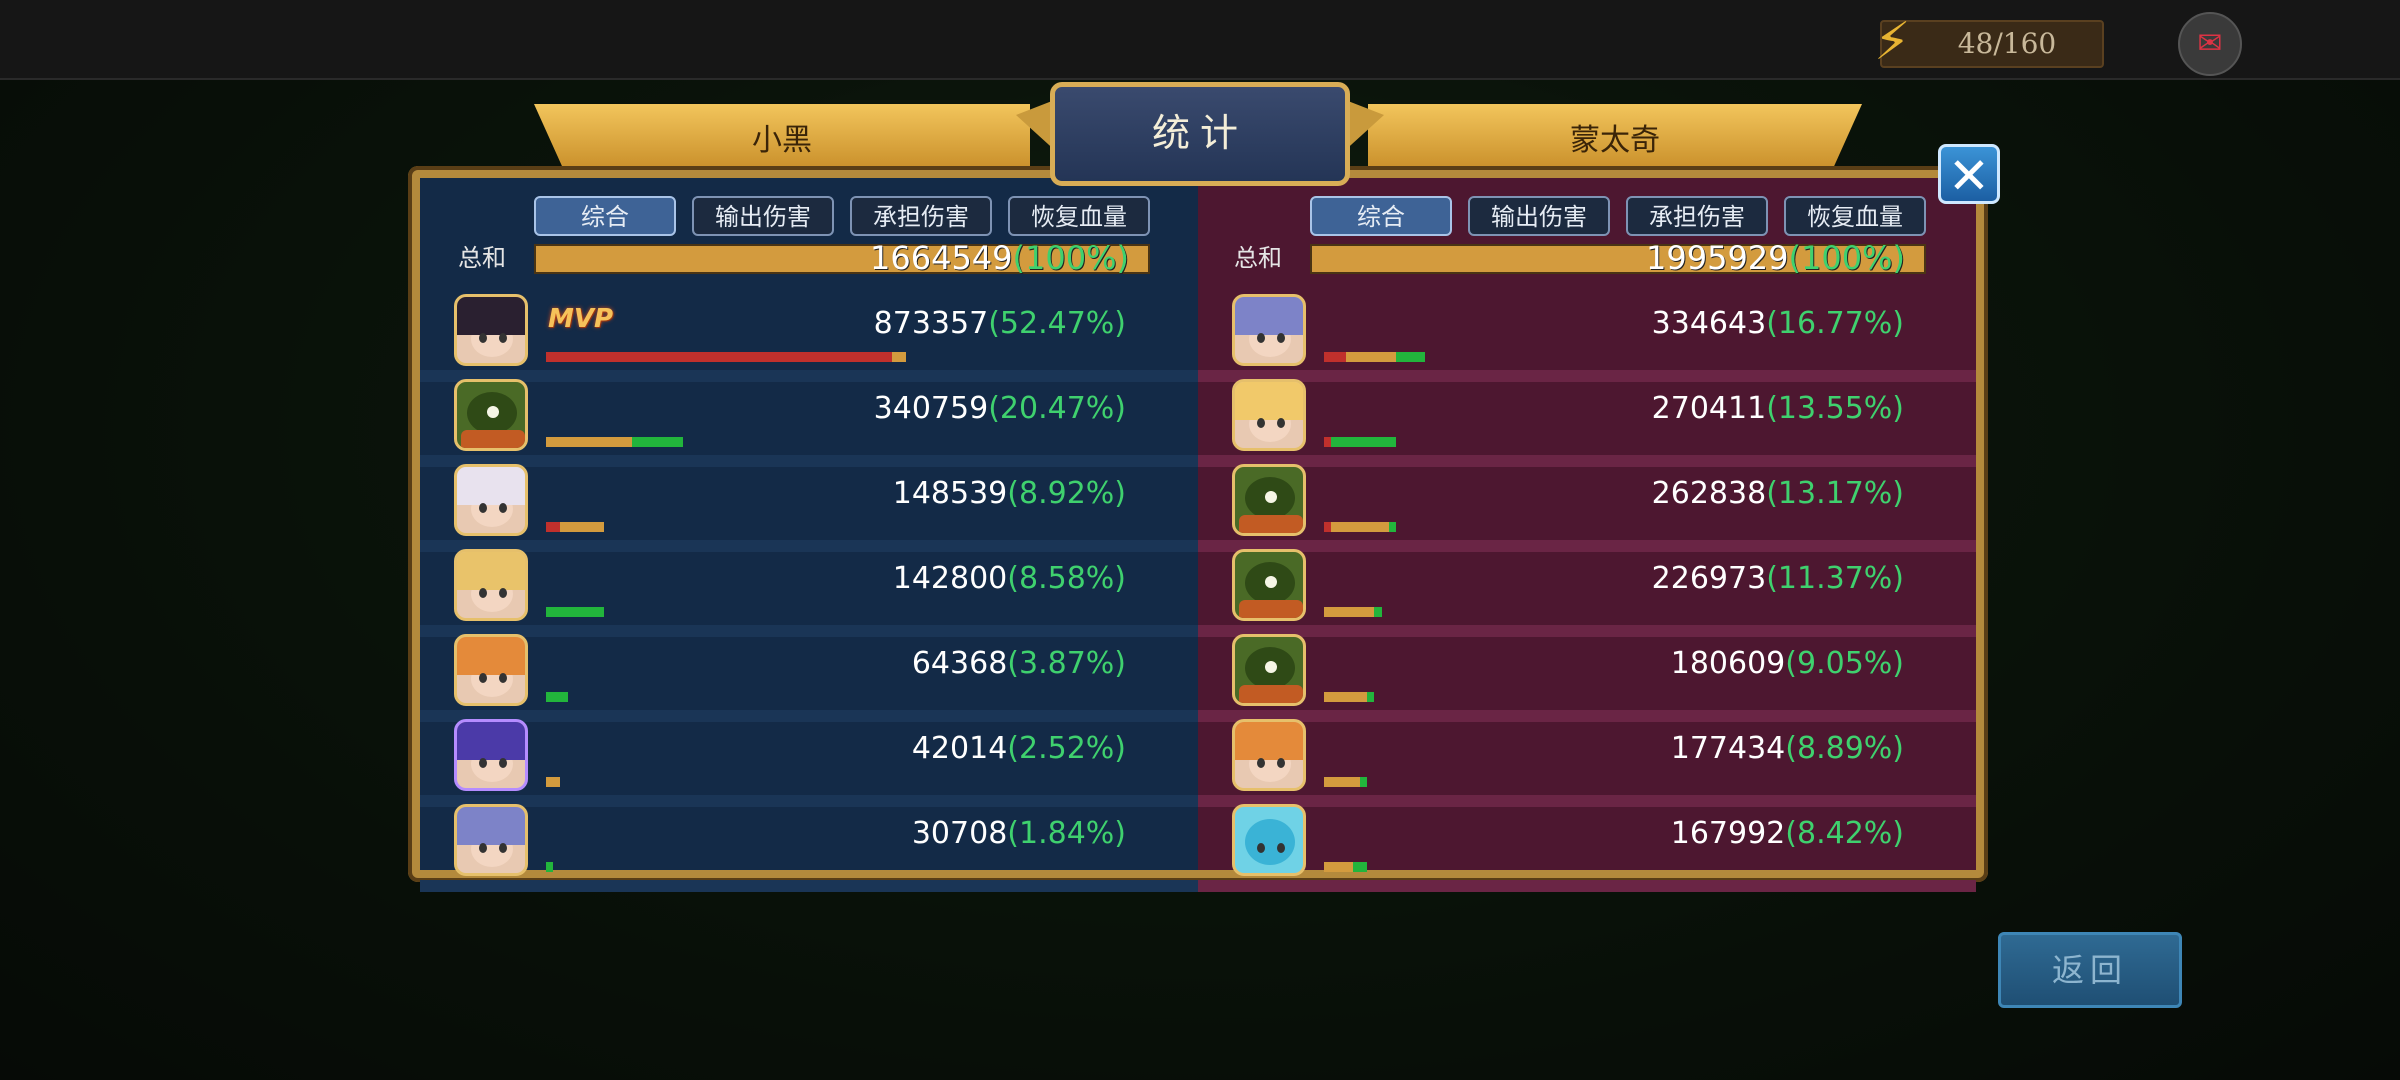  Describe the element at coordinates (931, 323) in the screenshot. I see `player-number: 873357` at that location.